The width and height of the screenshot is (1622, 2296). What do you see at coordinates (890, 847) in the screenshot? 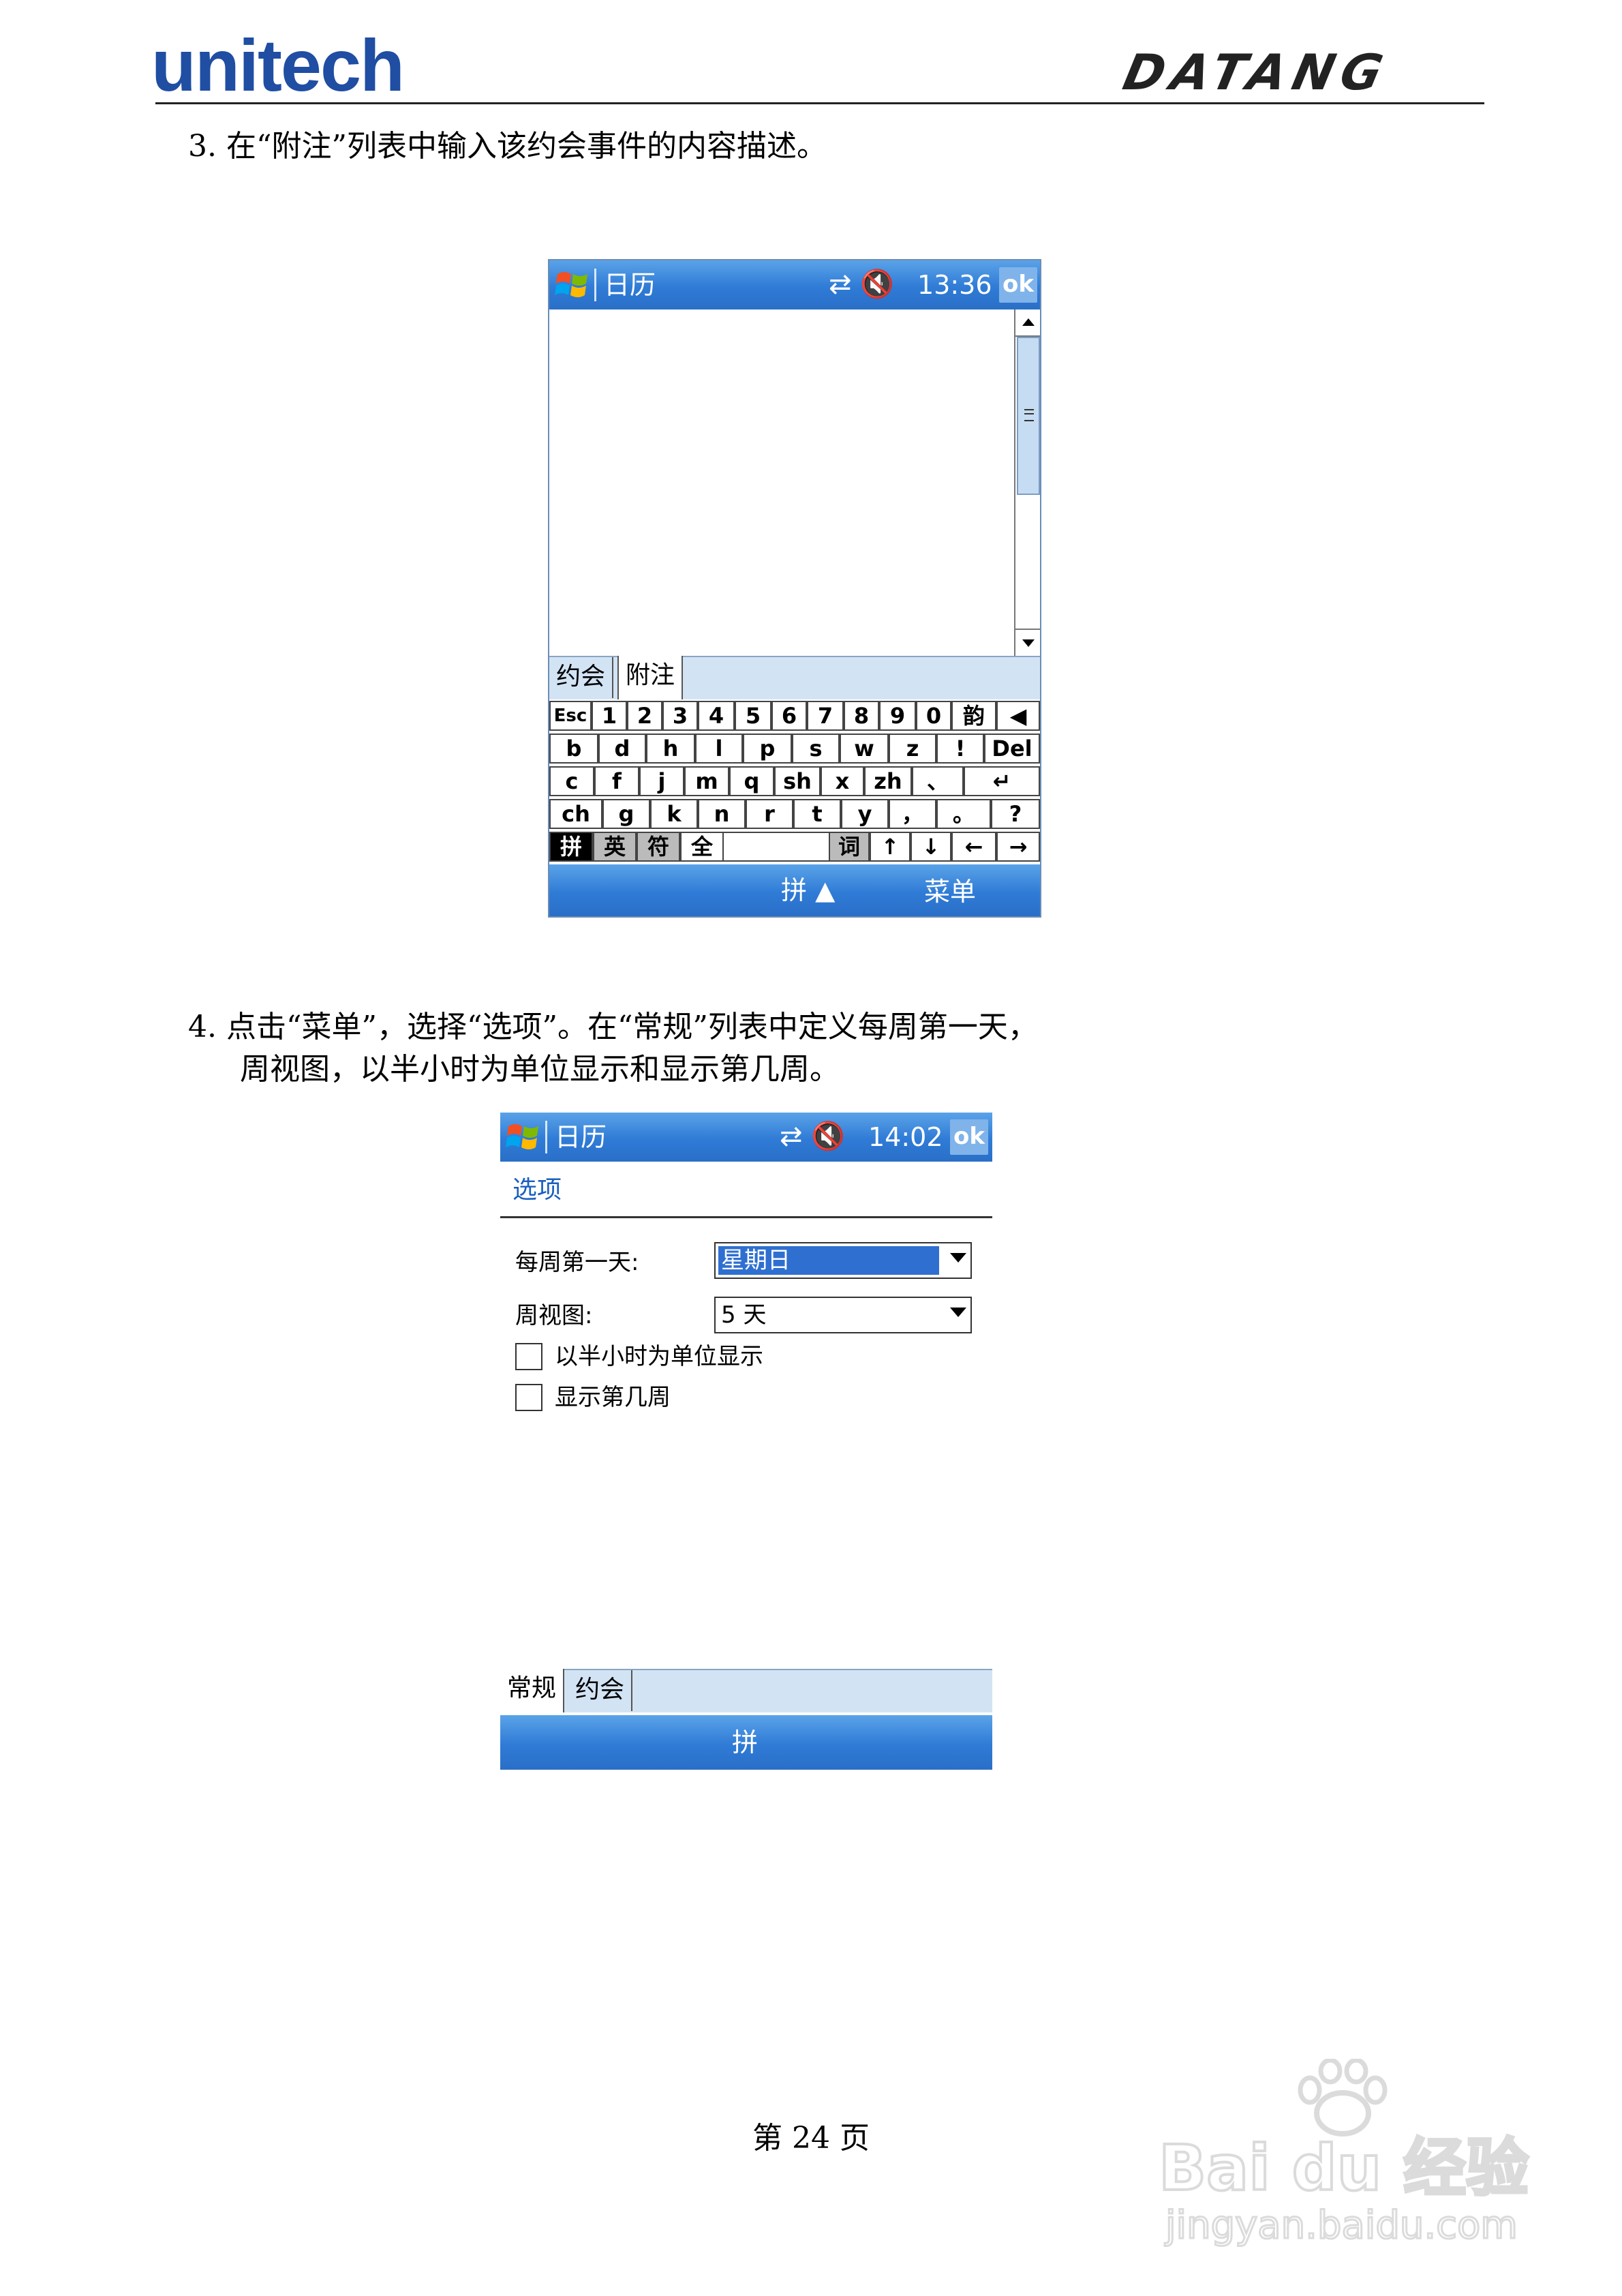
I see `key-up: ↑` at bounding box center [890, 847].